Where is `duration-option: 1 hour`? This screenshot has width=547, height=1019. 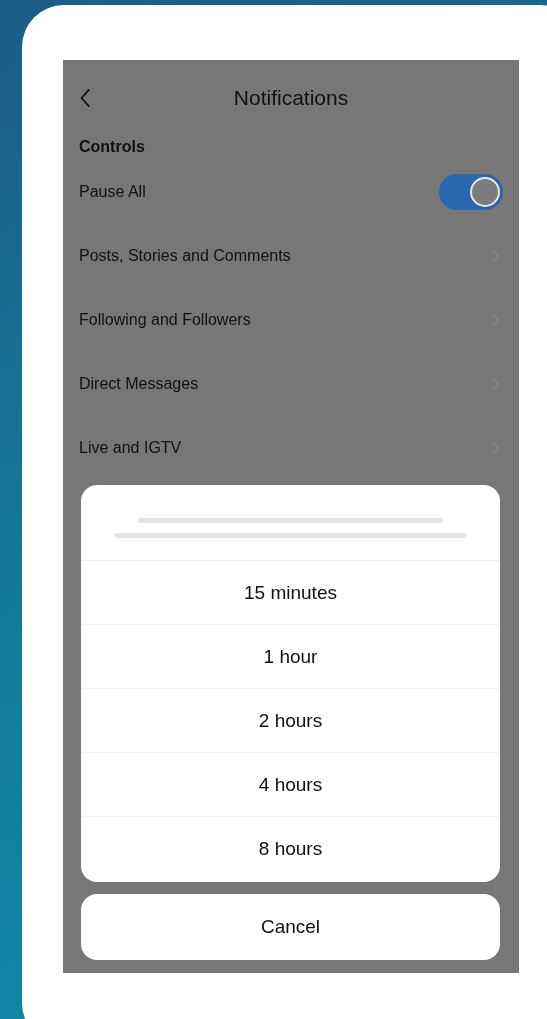
duration-option: 1 hour is located at coordinates (290, 657).